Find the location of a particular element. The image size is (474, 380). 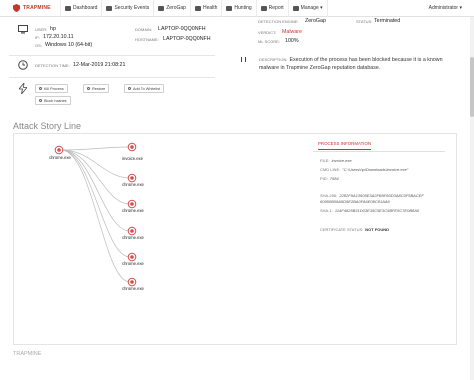

hostname-label: HOSTNAME: is located at coordinates (147, 39).